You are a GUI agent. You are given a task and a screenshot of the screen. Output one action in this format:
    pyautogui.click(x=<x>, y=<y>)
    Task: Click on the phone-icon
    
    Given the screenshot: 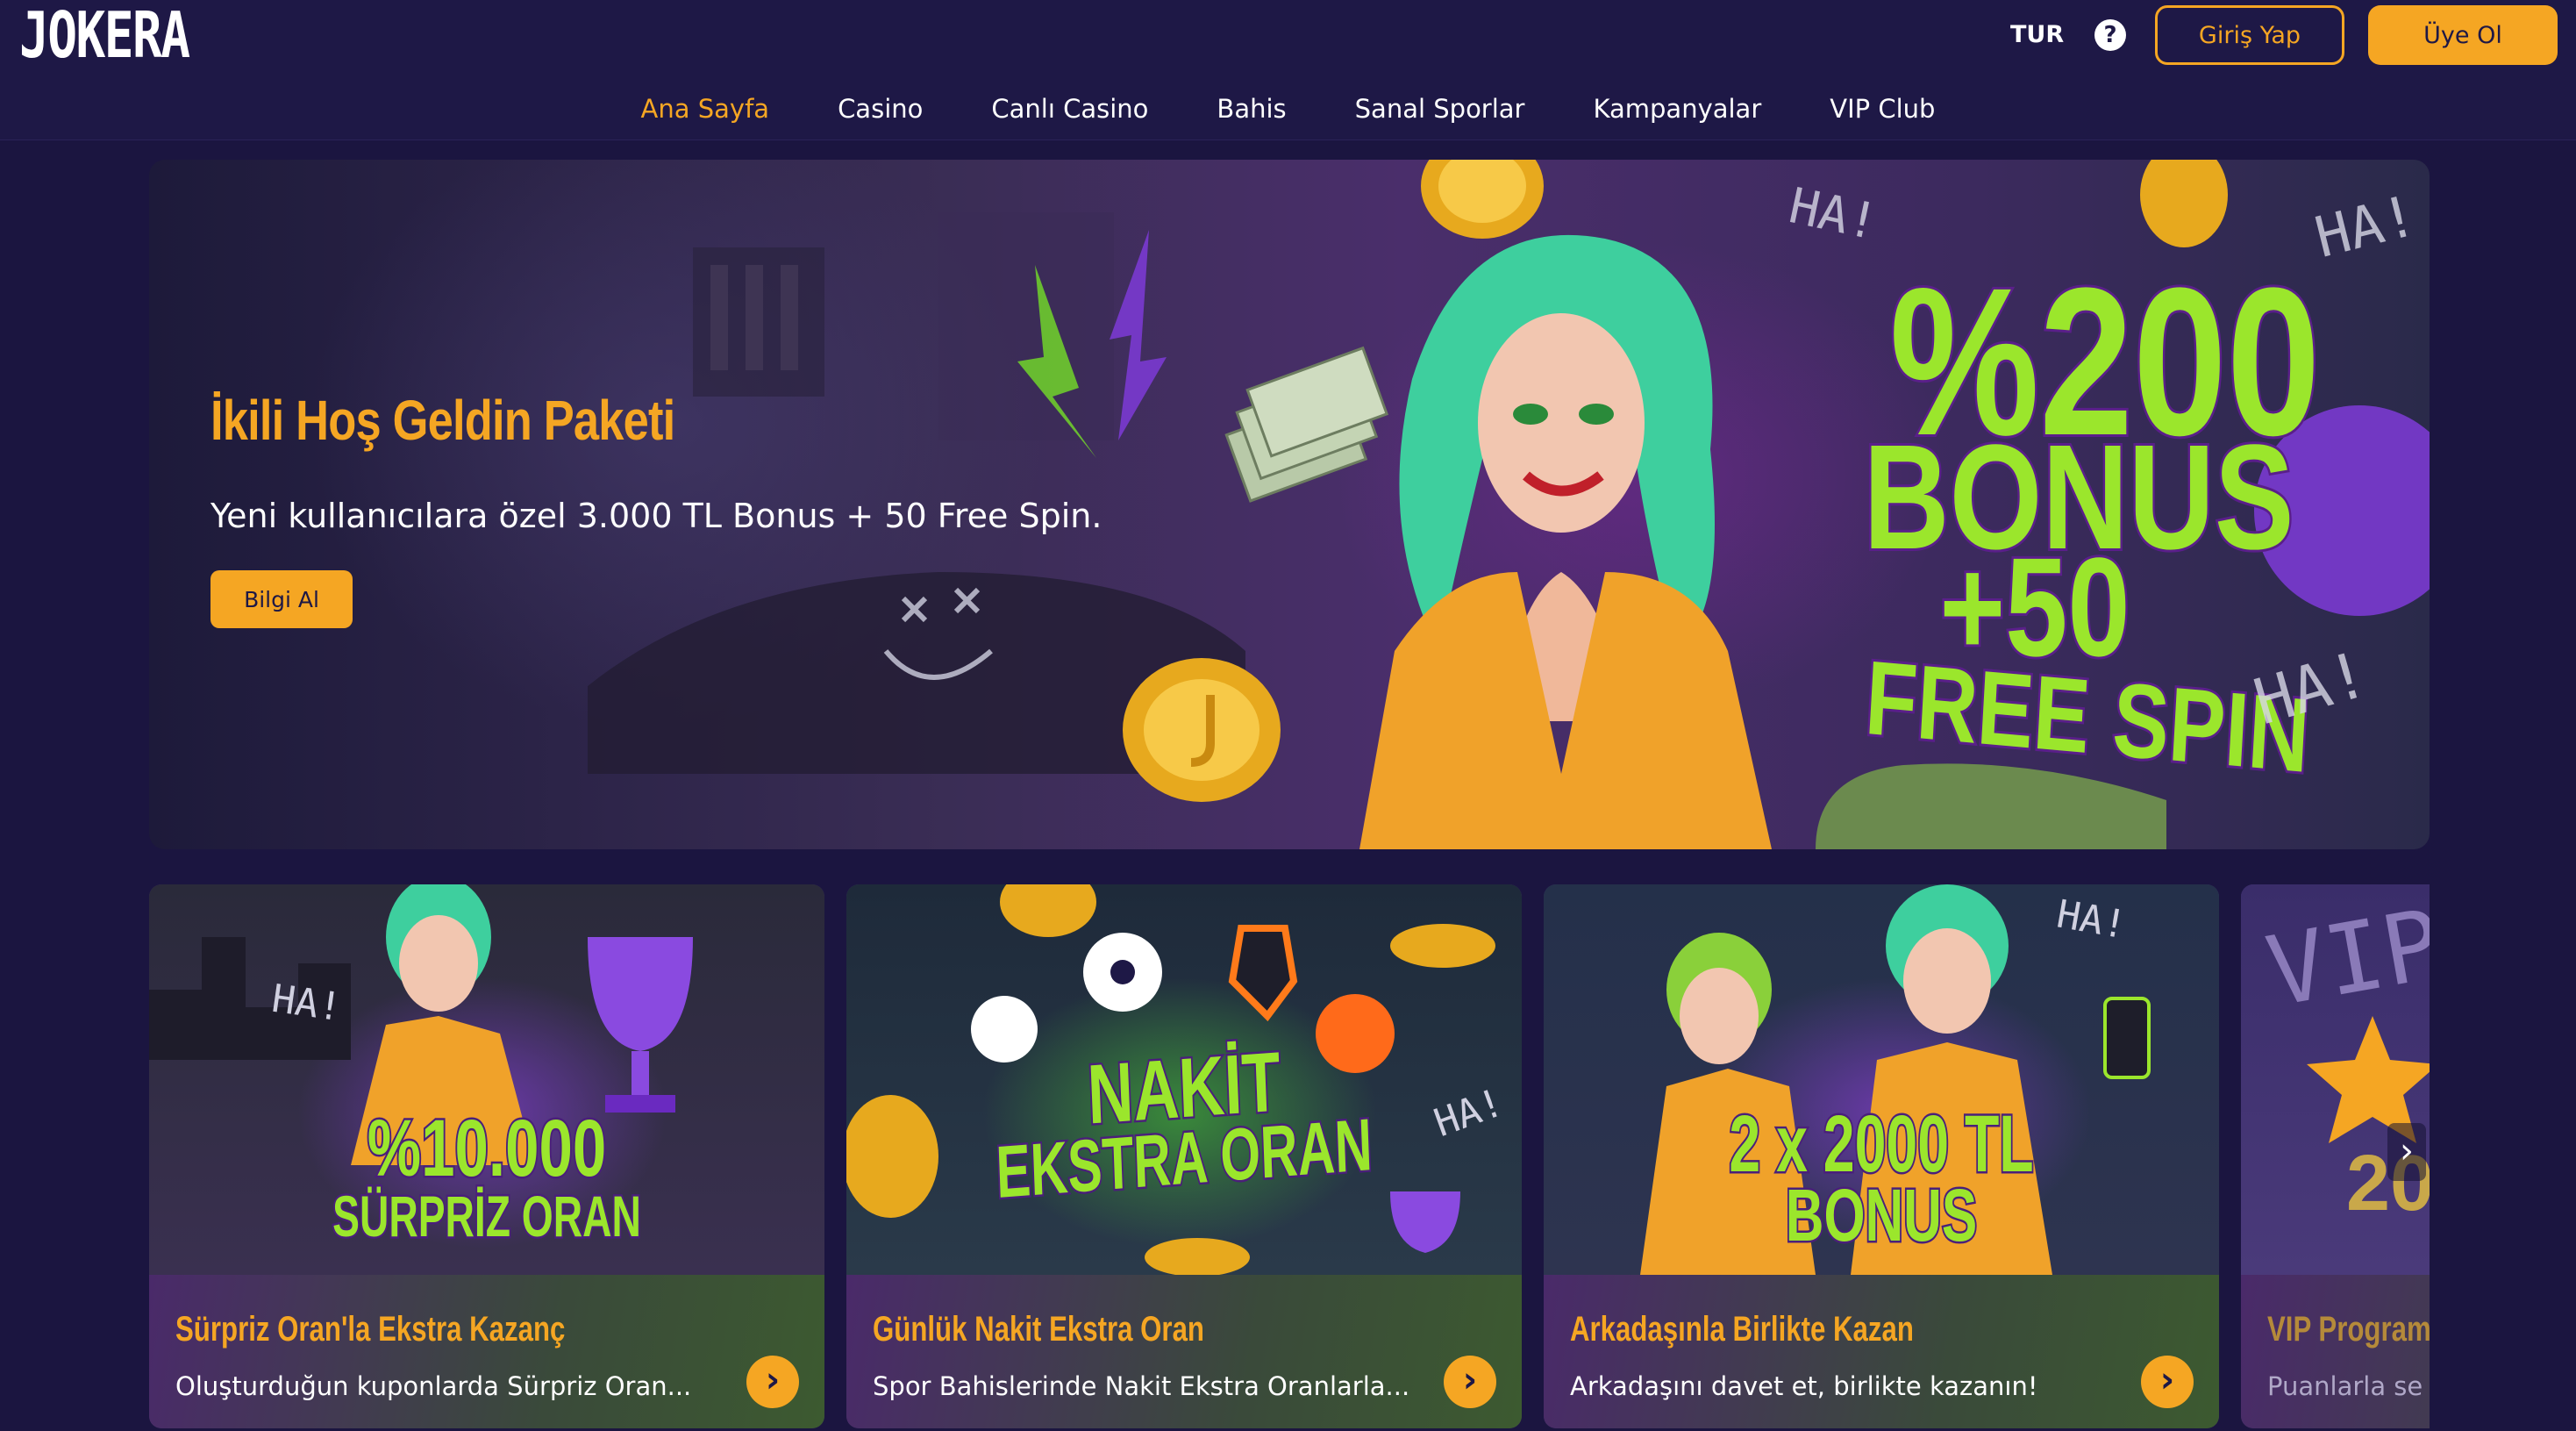 What is the action you would take?
    pyautogui.click(x=2127, y=1038)
    